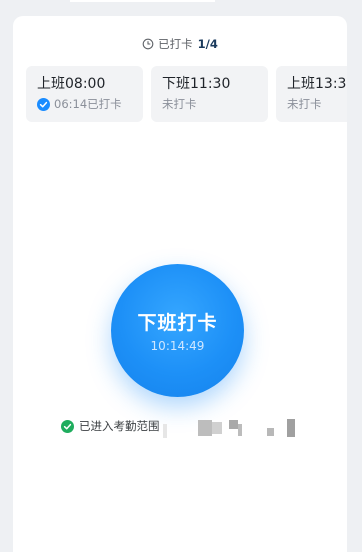 The height and width of the screenshot is (552, 362). Describe the element at coordinates (311, 94) in the screenshot. I see `shift-card: 上班13:30 未打卡` at that location.